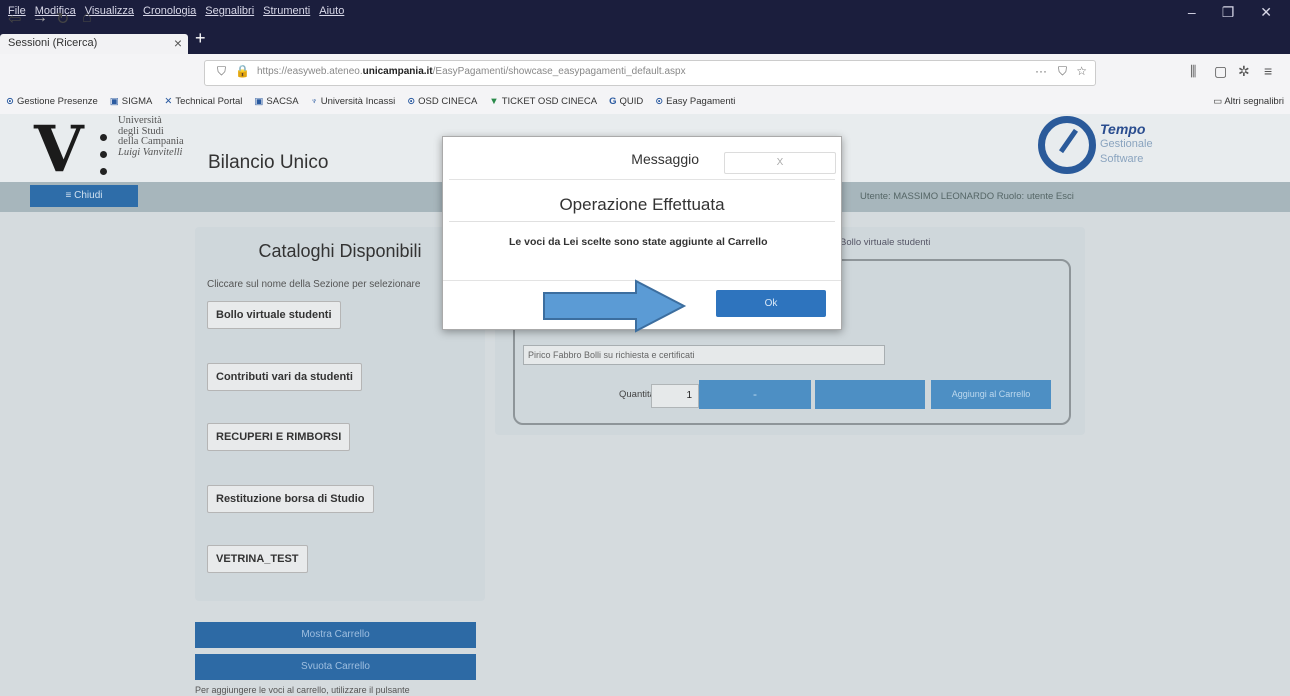 The height and width of the screenshot is (696, 1290). I want to click on show-cart-button: Mostra Carrello, so click(335, 635).